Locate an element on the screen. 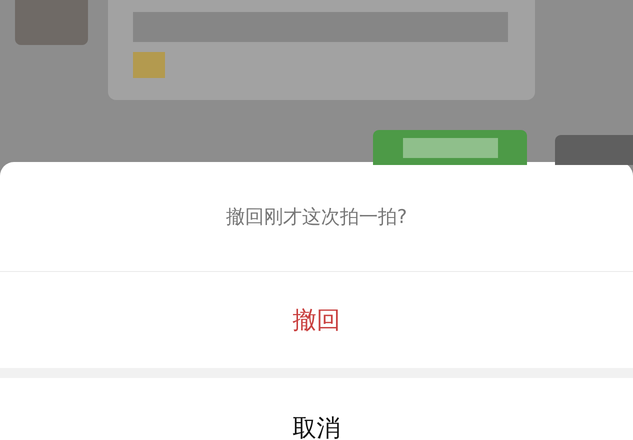 Image resolution: width=633 pixels, height=440 pixels. blurred-emoji is located at coordinates (149, 65).